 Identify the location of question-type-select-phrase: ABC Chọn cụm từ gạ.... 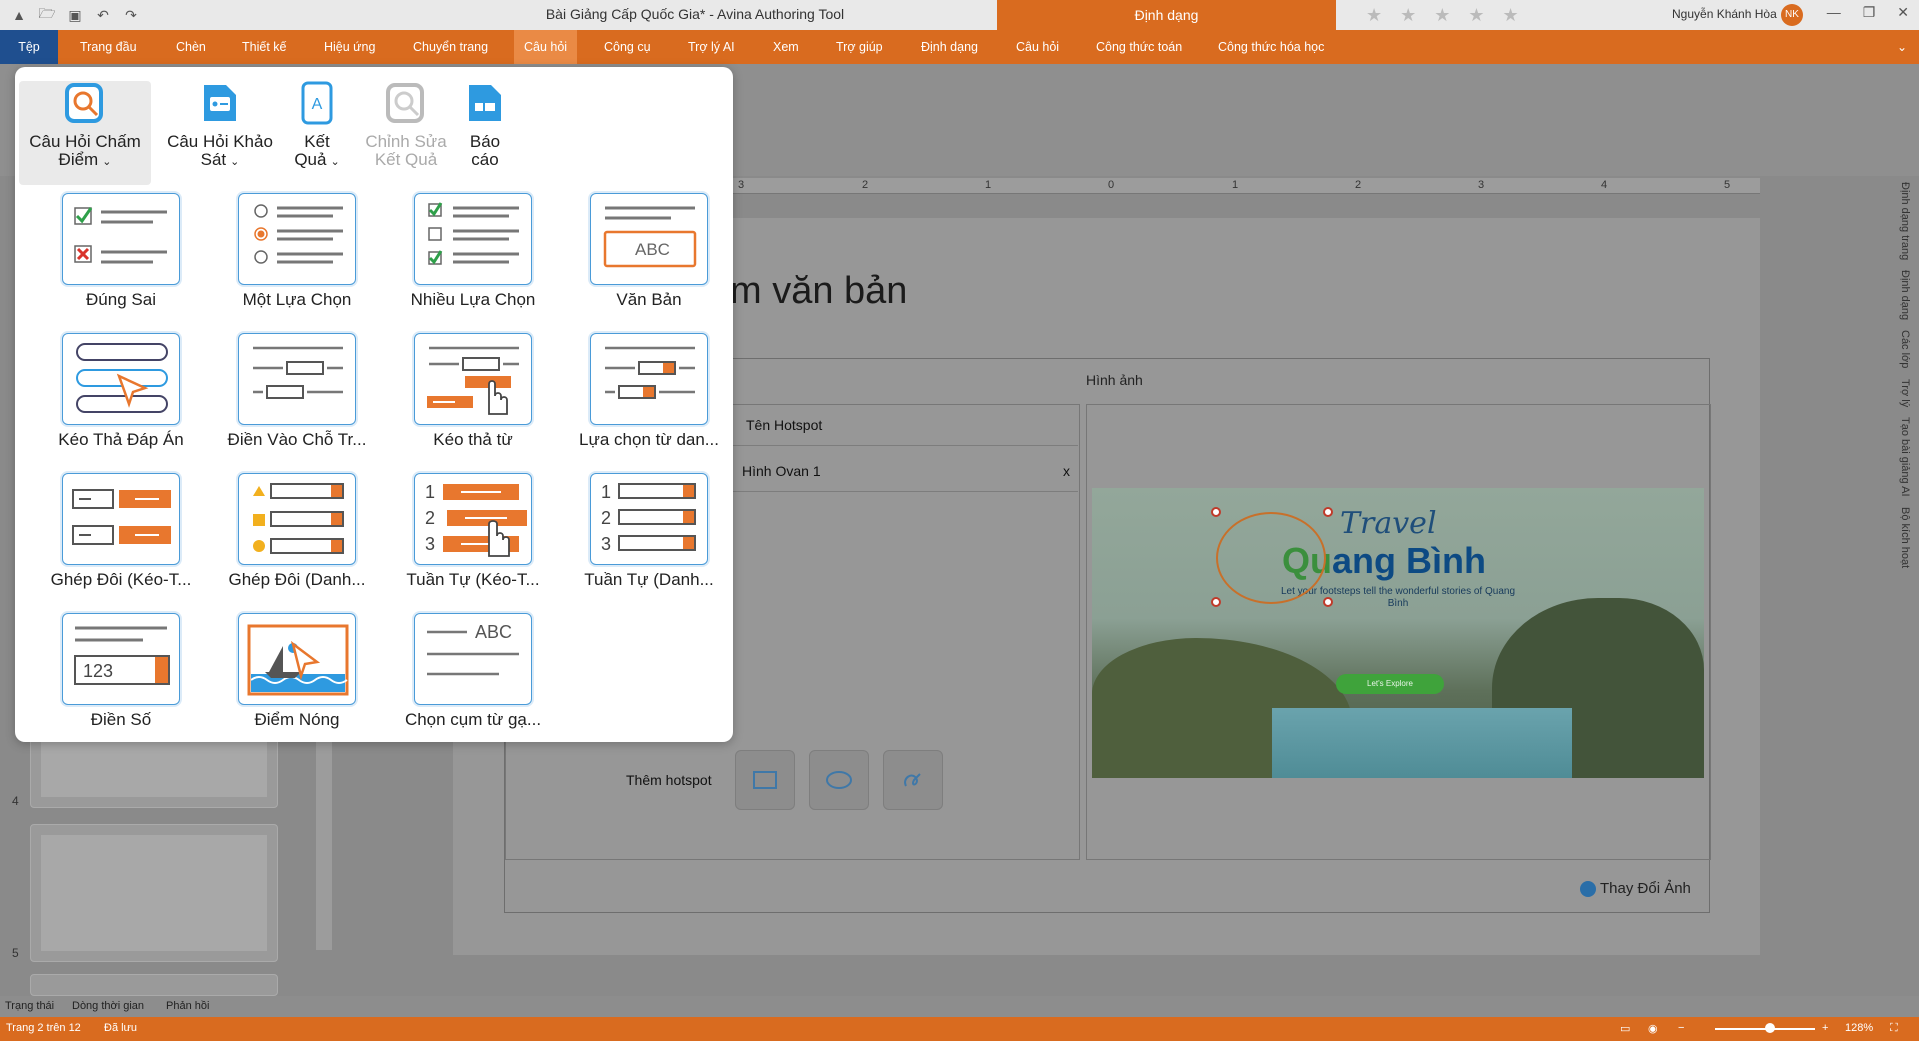
(473, 671).